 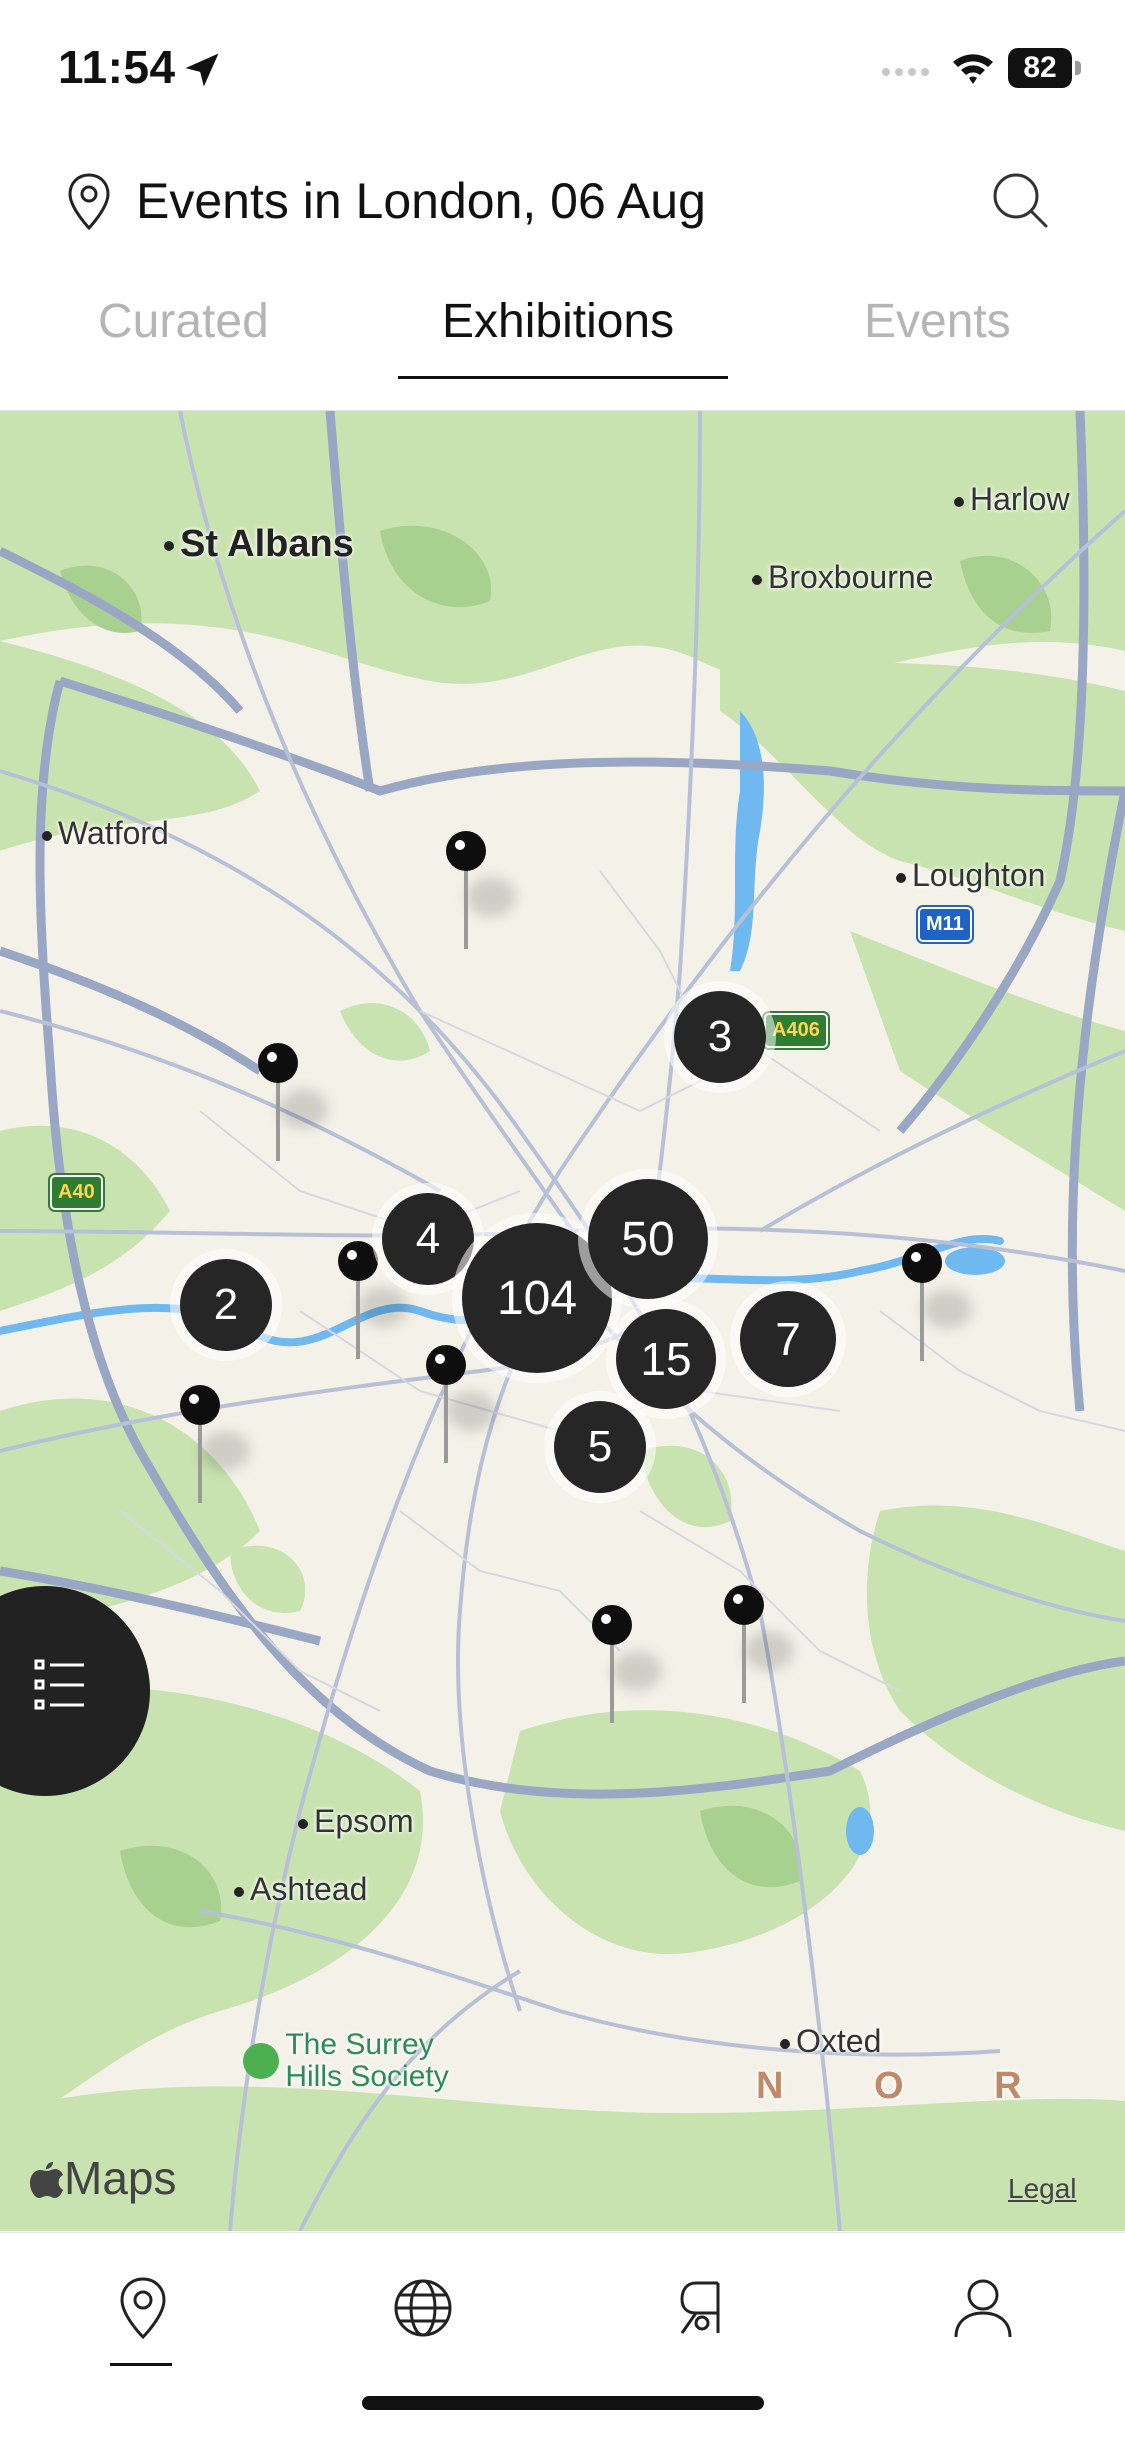 I want to click on place-label-oxted: Oxted, so click(x=830, y=2041).